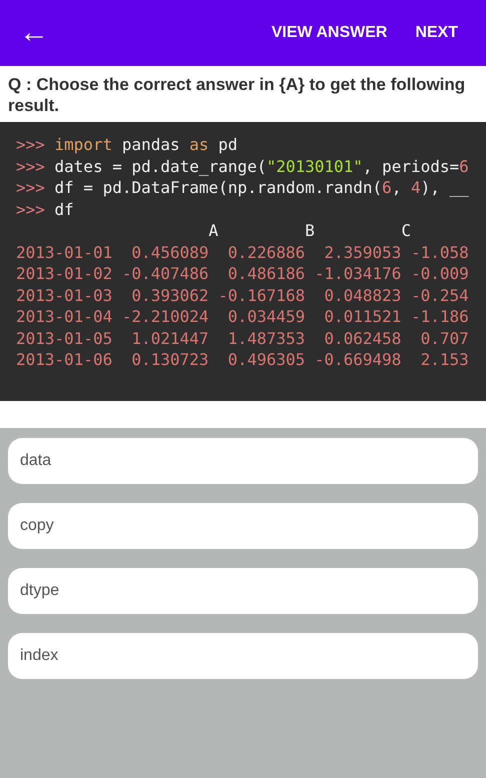 This screenshot has height=778, width=486. What do you see at coordinates (242, 252) in the screenshot?
I see `code-line: 2013-01-01 0.456089 0.226886 2.359053 -1.058` at bounding box center [242, 252].